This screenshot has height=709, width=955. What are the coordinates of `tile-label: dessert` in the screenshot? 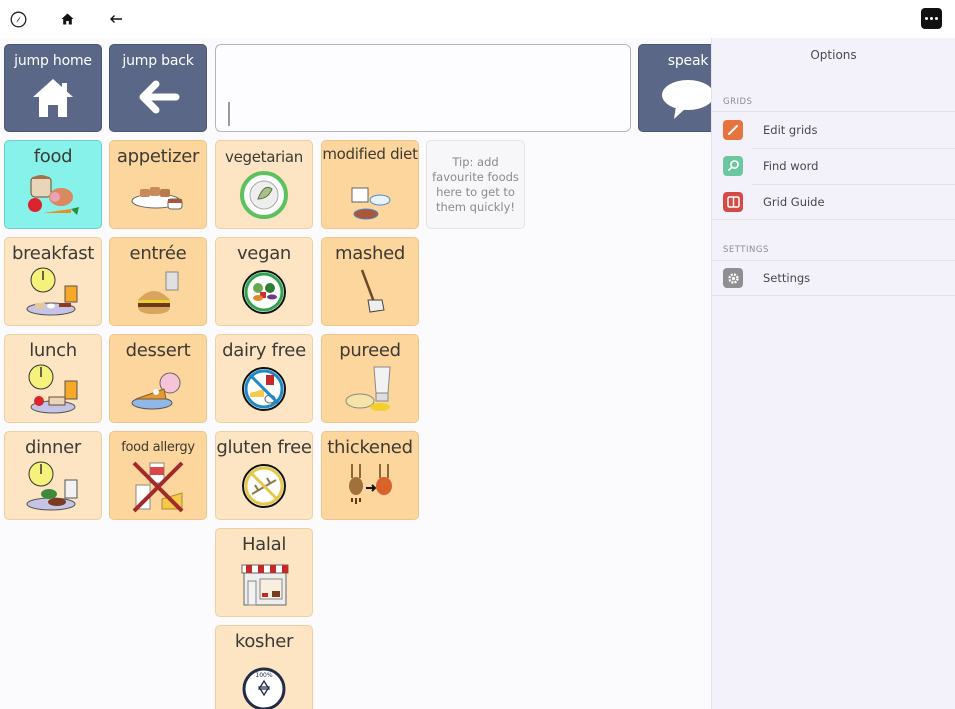 It's located at (158, 350).